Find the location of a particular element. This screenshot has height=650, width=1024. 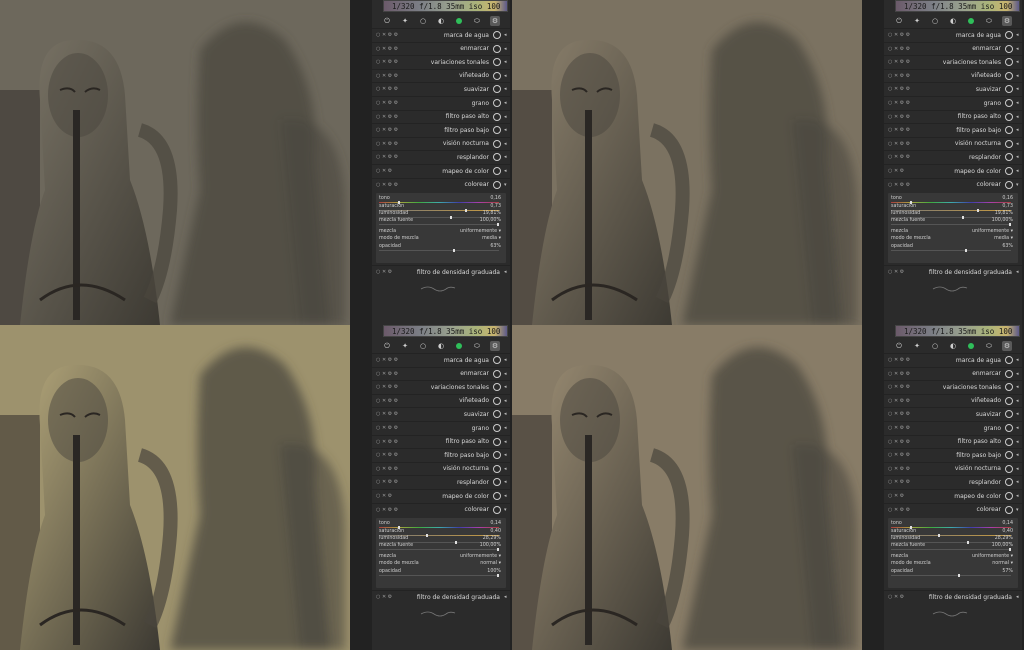

module-row: ○ ✕ ⚙ filtro de densidad graduada ◂ is located at coordinates (953, 271).